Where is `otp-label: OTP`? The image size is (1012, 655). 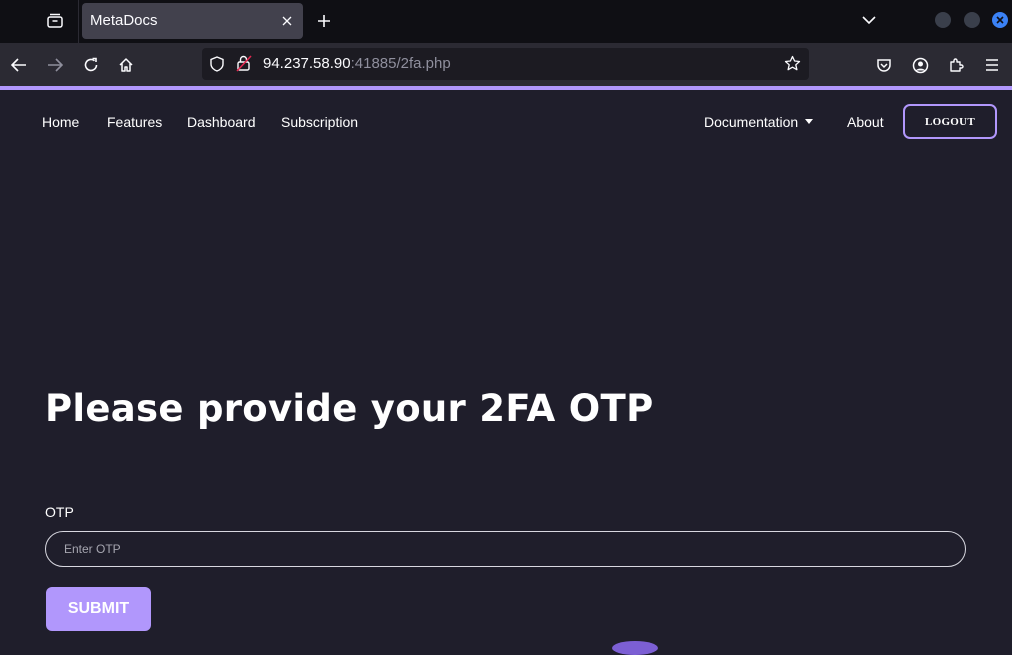 otp-label: OTP is located at coordinates (59, 512).